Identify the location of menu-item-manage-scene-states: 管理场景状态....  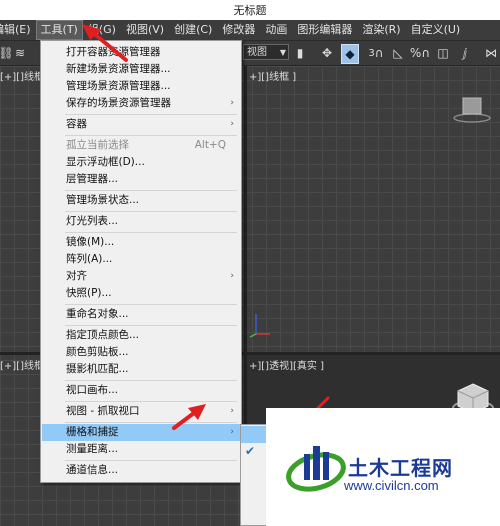
(141, 200).